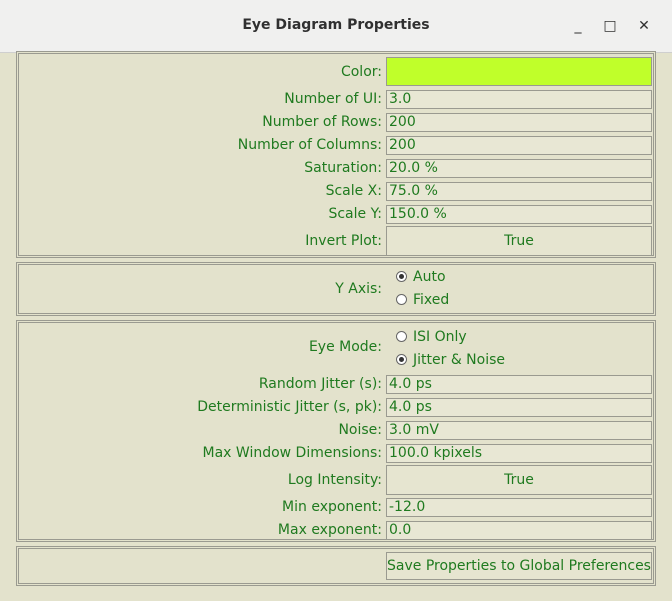 The image size is (672, 601). What do you see at coordinates (519, 507) in the screenshot?
I see `min-exponent-field: -12.0` at bounding box center [519, 507].